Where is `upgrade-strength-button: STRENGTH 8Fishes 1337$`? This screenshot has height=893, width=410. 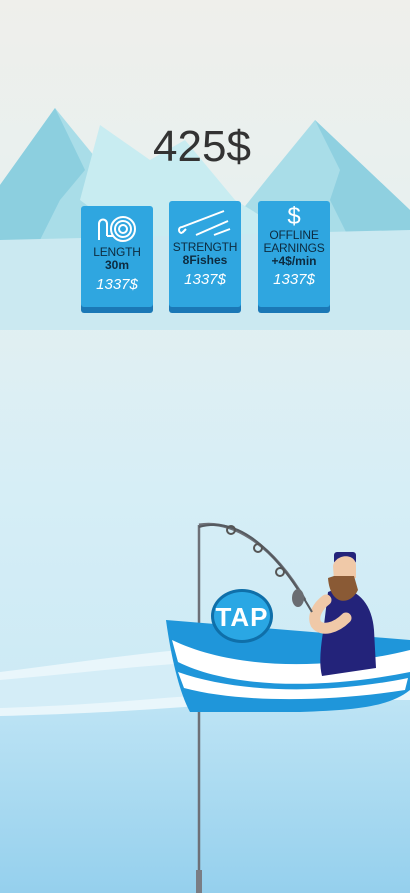 upgrade-strength-button: STRENGTH 8Fishes 1337$ is located at coordinates (205, 254).